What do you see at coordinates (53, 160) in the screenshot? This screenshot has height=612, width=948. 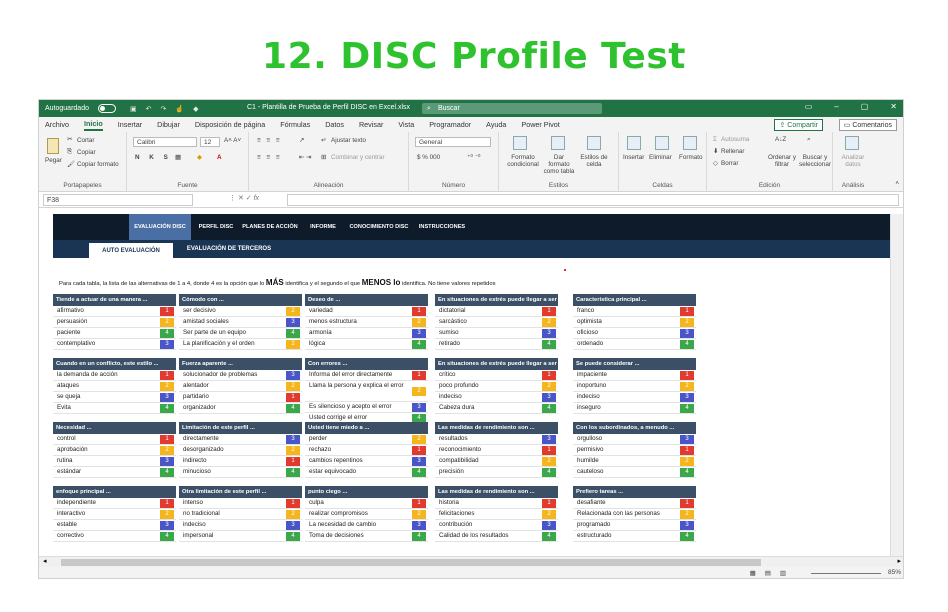 I see `paste-button: Pegar` at bounding box center [53, 160].